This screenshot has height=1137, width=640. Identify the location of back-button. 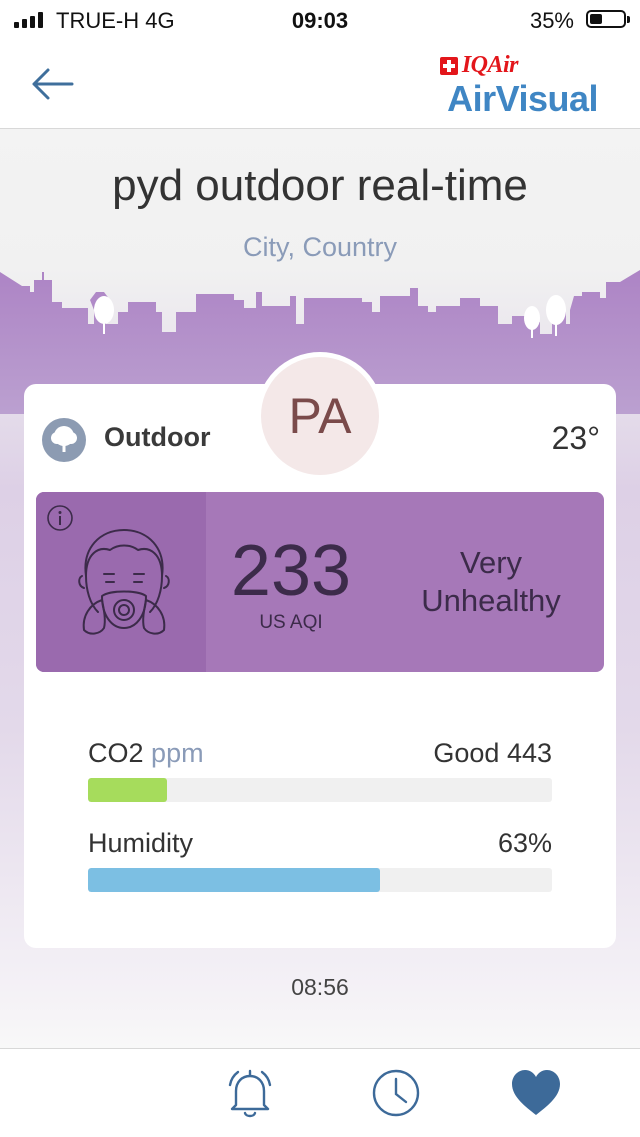
(53, 84).